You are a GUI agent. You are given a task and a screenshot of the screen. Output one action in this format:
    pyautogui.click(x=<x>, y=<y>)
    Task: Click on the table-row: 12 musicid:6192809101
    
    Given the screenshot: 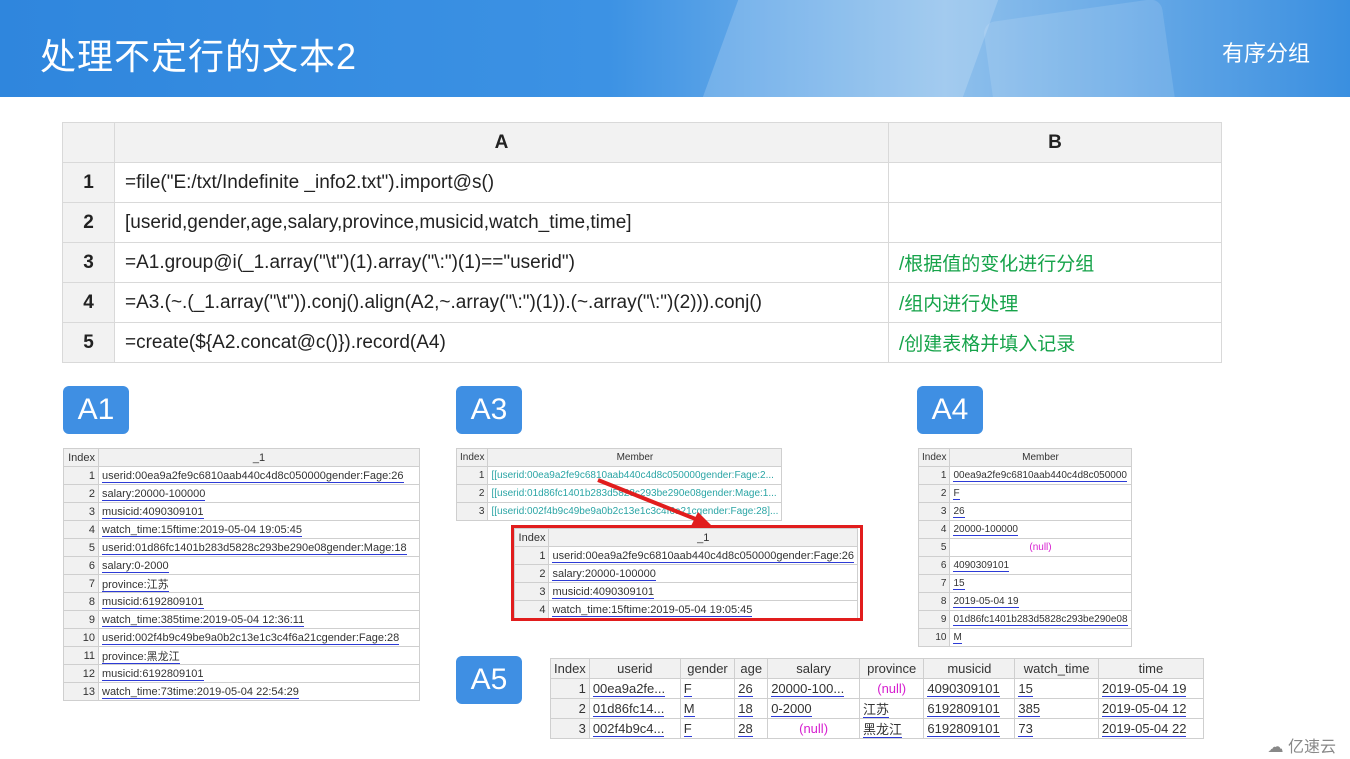 What is the action you would take?
    pyautogui.click(x=241, y=673)
    